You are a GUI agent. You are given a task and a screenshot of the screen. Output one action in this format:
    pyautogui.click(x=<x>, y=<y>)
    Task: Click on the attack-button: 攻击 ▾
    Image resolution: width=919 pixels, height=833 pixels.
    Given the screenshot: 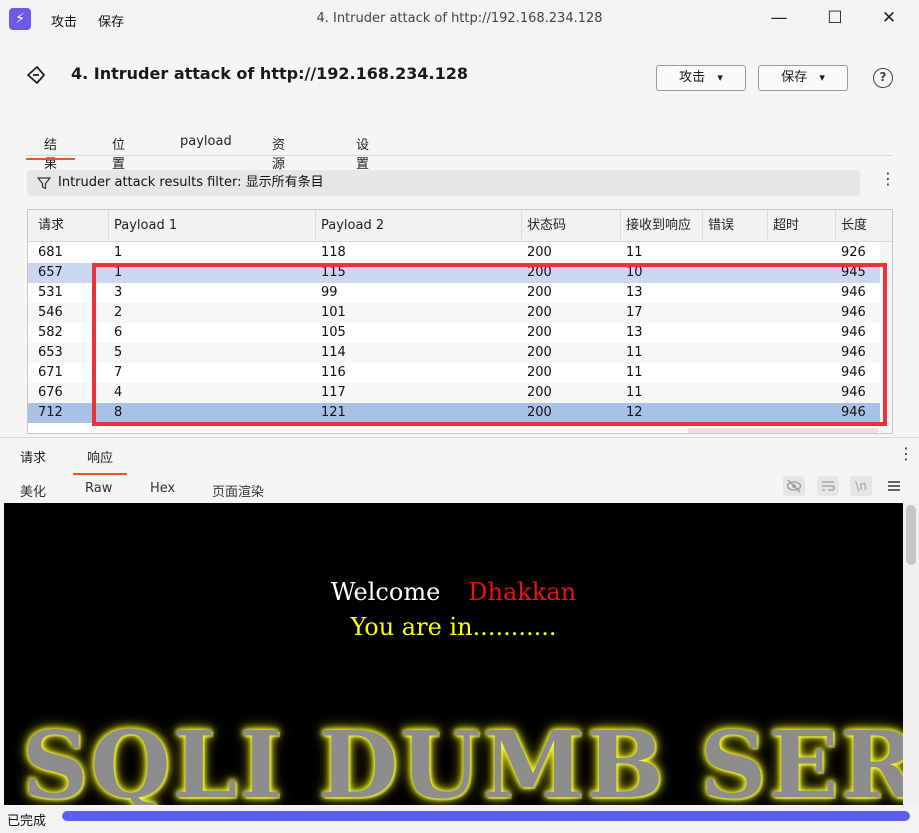 What is the action you would take?
    pyautogui.click(x=701, y=78)
    